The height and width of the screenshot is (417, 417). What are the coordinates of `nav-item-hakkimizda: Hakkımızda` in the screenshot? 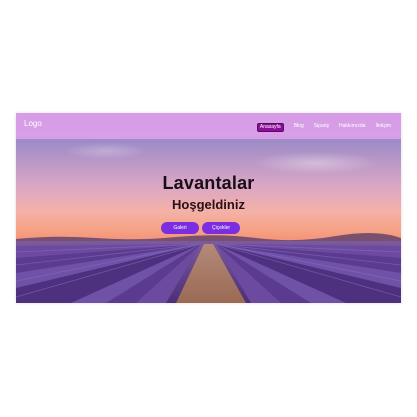 It's located at (352, 127).